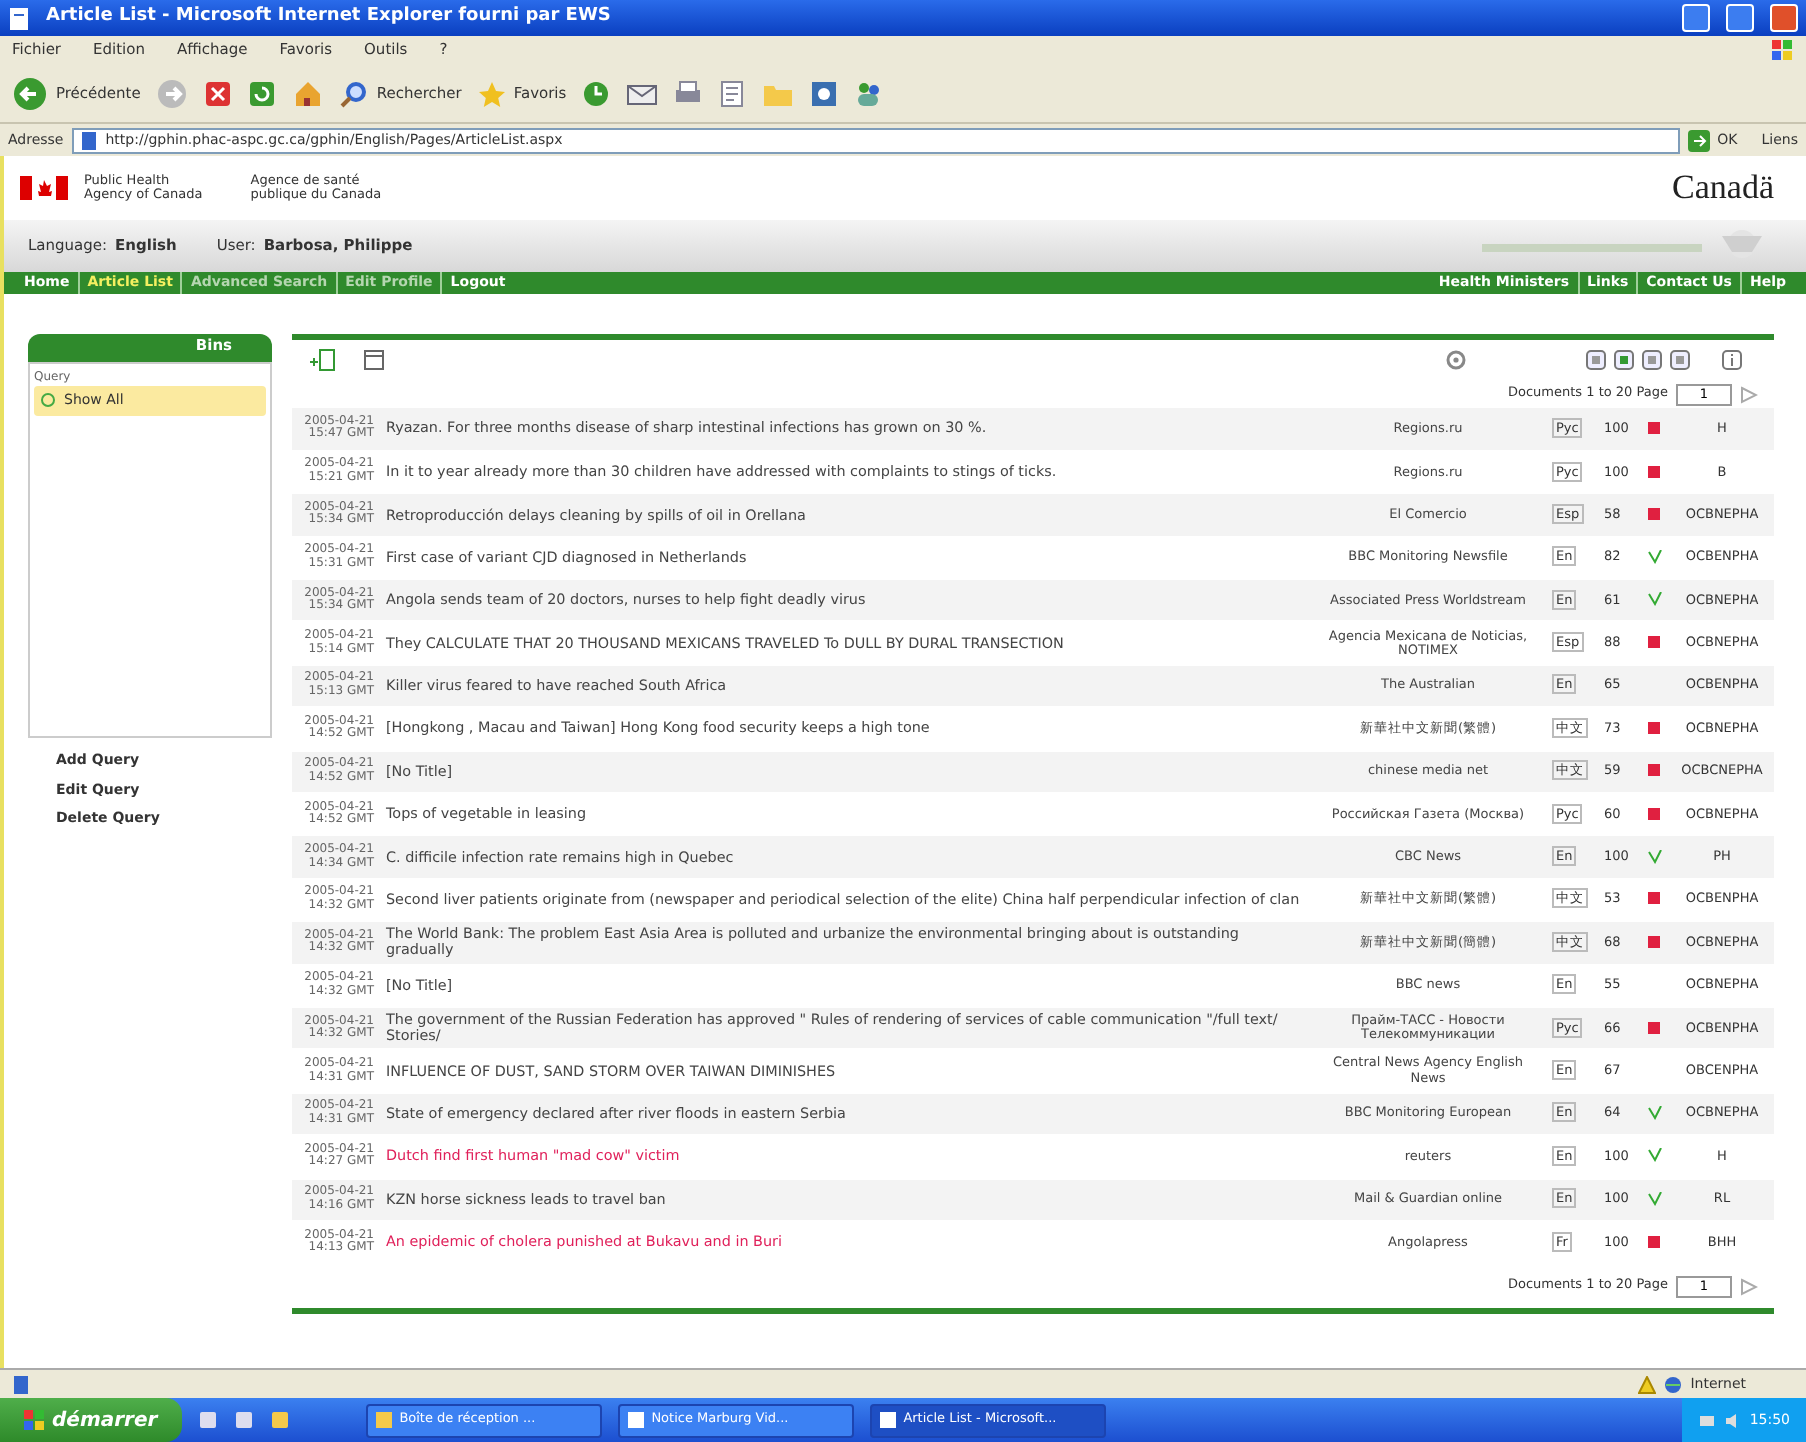 The width and height of the screenshot is (1806, 1442). Describe the element at coordinates (596, 93) in the screenshot. I see `history-icon` at that location.